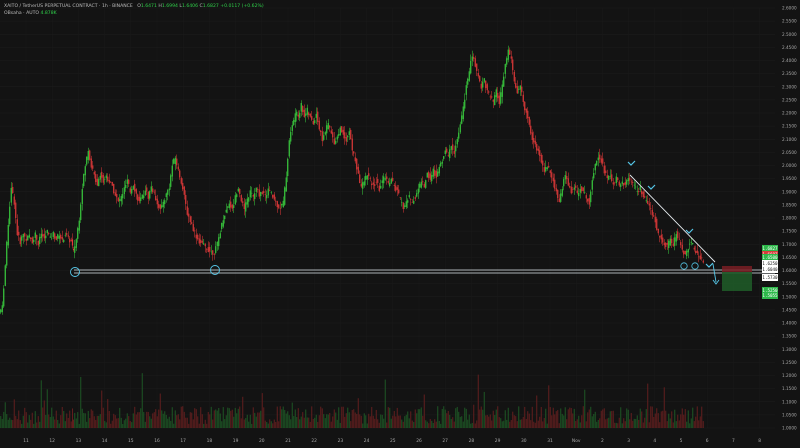 The height and width of the screenshot is (448, 800). Describe the element at coordinates (789, 113) in the screenshot. I see `y-tick-label: 2.2000` at that location.